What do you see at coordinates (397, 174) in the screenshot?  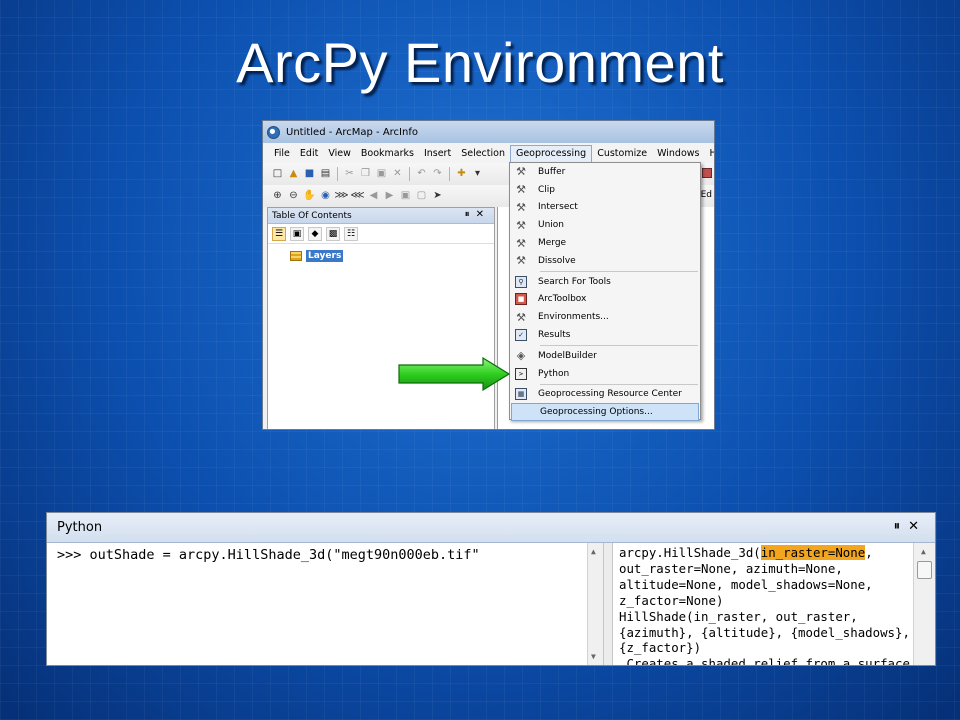 I see `delete-icon: ✕` at bounding box center [397, 174].